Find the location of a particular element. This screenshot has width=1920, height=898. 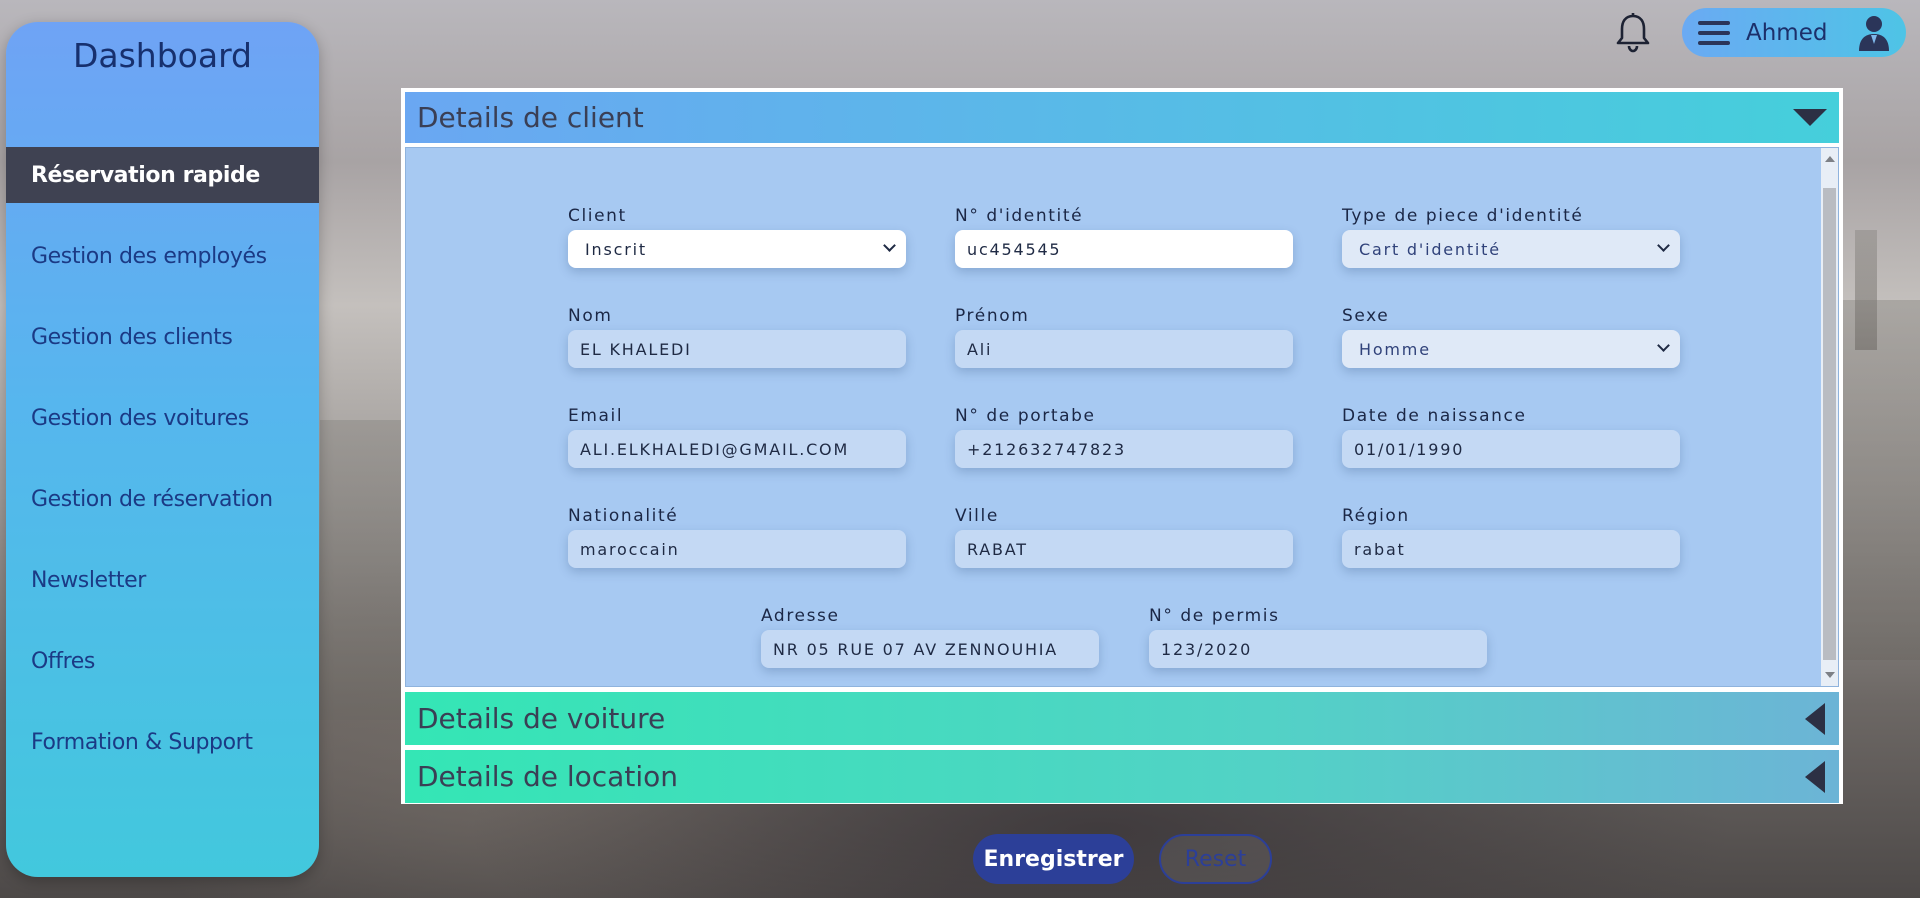

form-scrollbar is located at coordinates (1829, 417).